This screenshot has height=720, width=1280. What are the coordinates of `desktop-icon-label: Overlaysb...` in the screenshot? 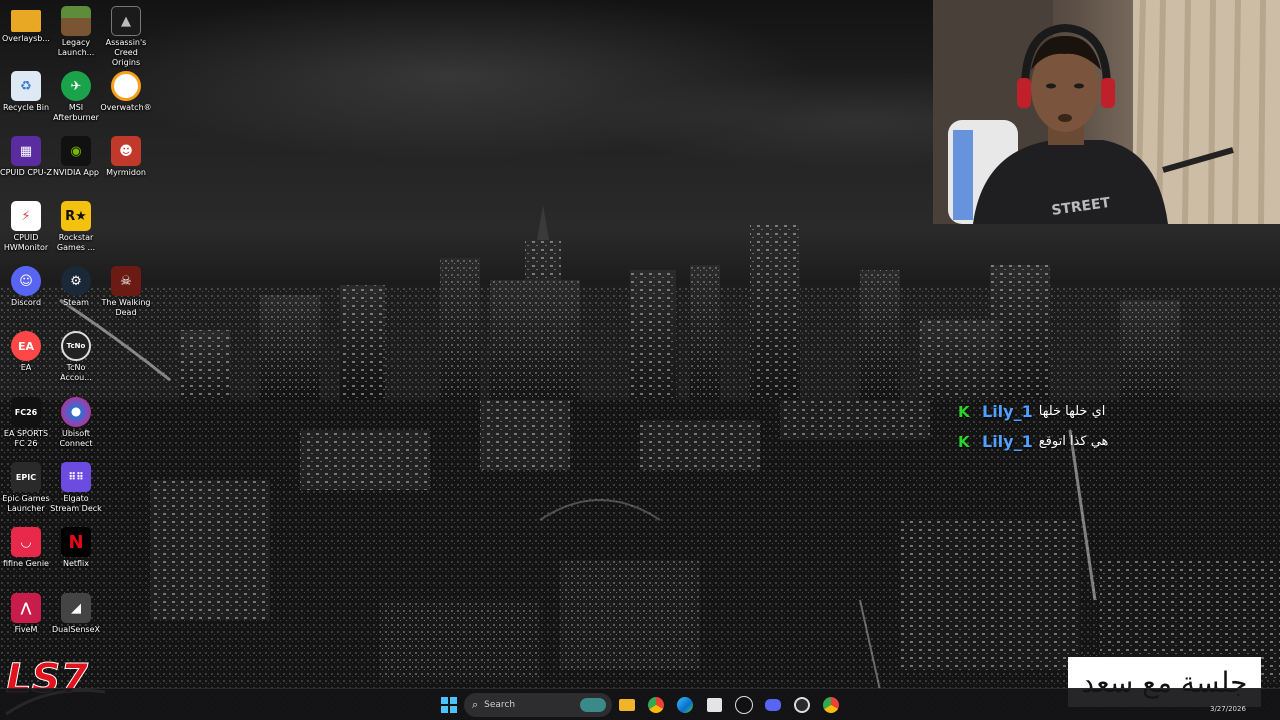 It's located at (26, 38).